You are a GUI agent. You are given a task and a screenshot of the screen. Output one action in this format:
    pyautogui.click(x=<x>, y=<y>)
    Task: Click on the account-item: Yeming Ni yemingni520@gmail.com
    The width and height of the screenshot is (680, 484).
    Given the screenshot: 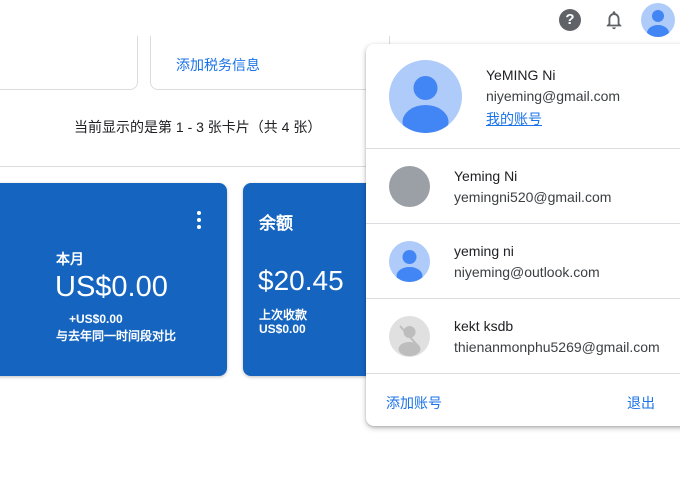 What is the action you would take?
    pyautogui.click(x=523, y=186)
    